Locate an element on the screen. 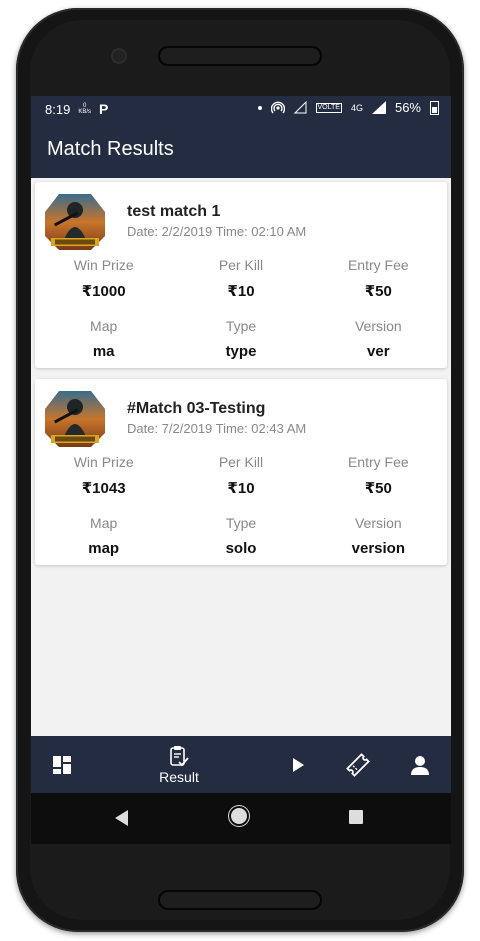  map-cell: Map map is located at coordinates (103, 536).